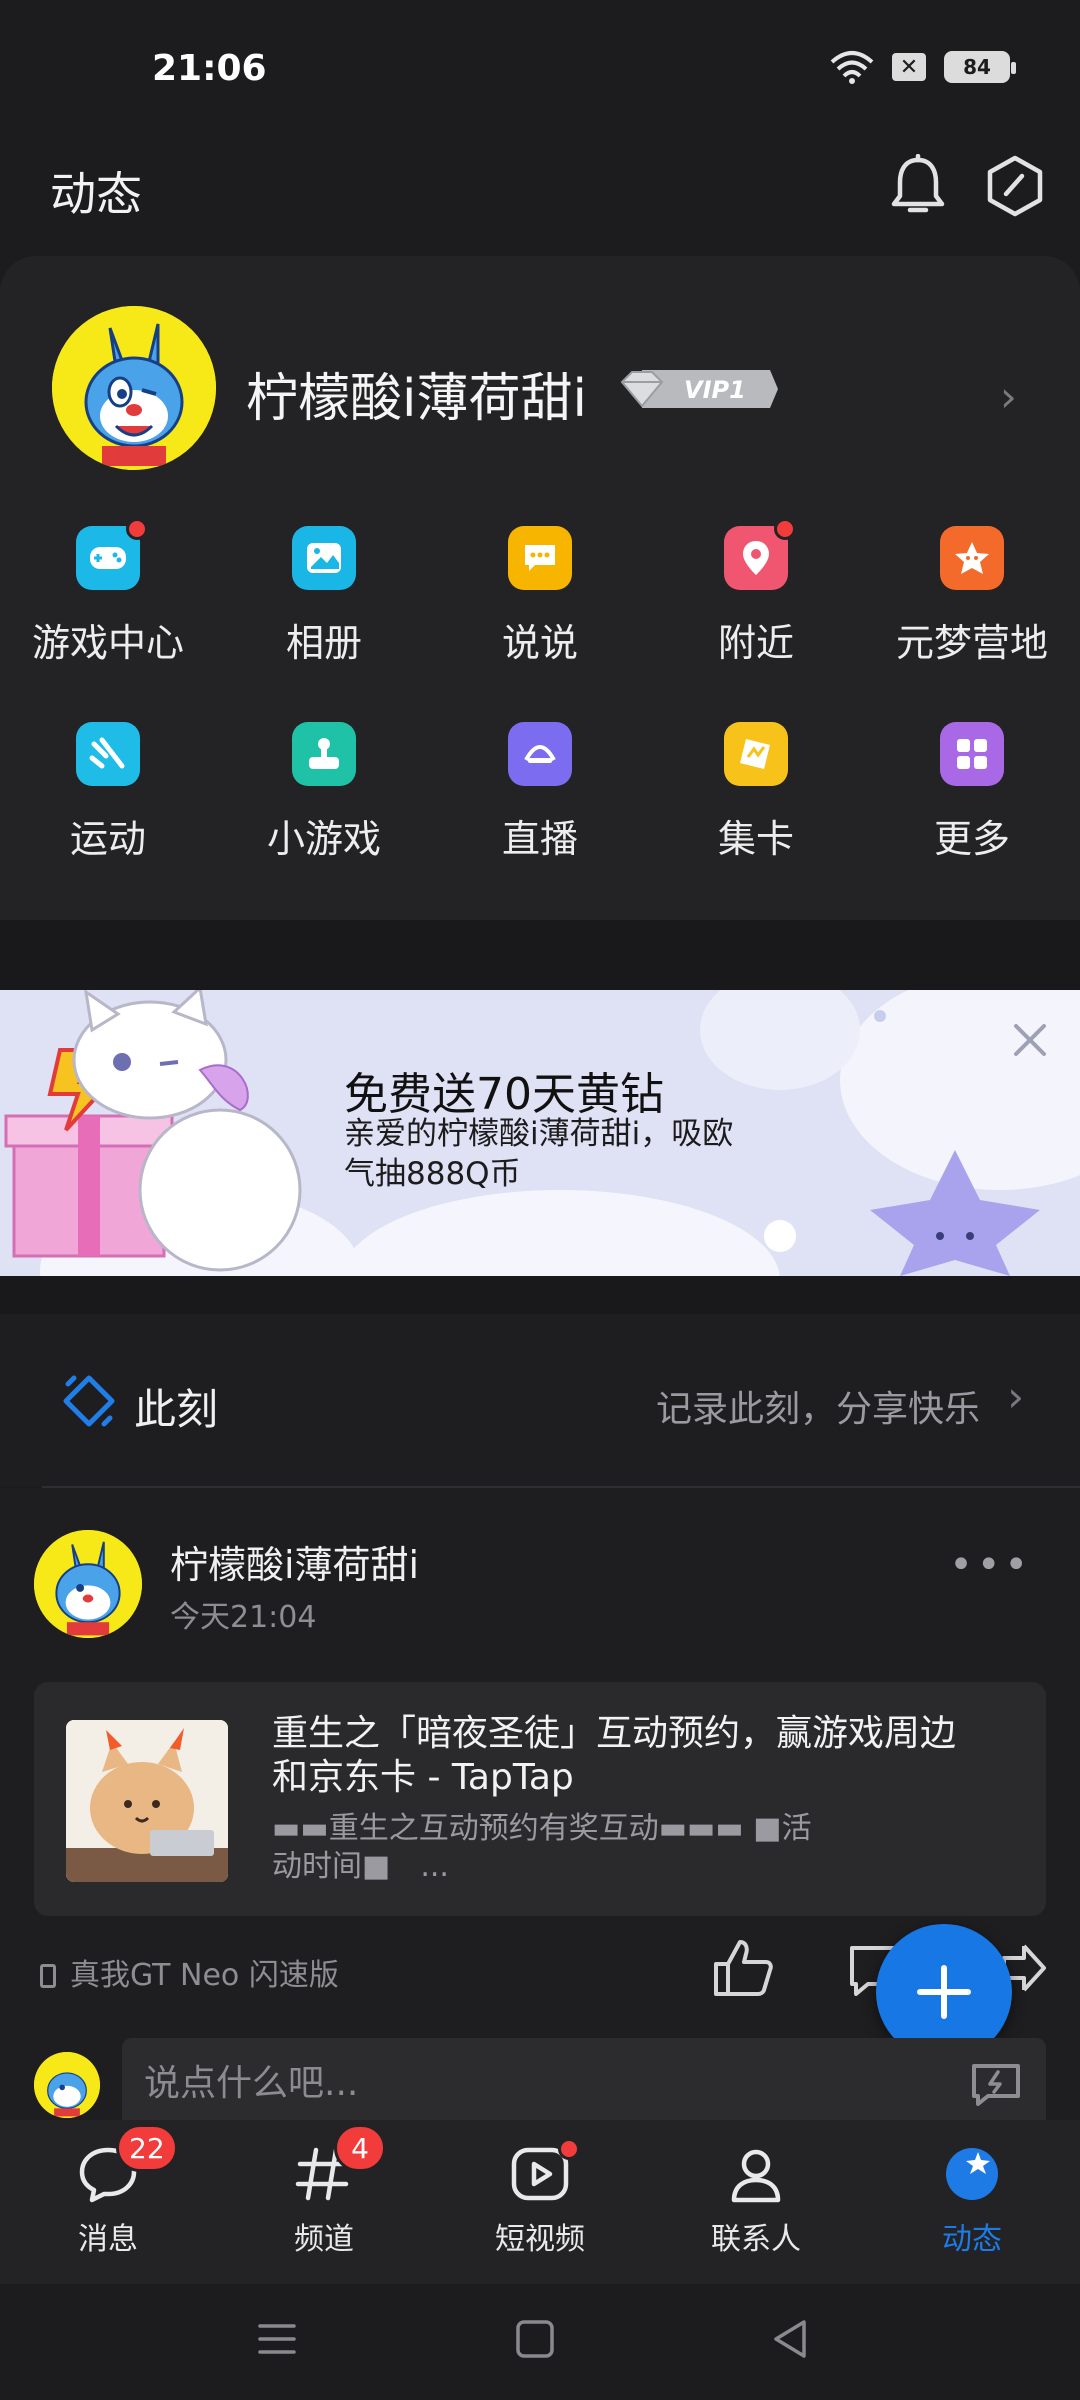 Image resolution: width=1080 pixels, height=2400 pixels. What do you see at coordinates (756, 754) in the screenshot?
I see `card-icon` at bounding box center [756, 754].